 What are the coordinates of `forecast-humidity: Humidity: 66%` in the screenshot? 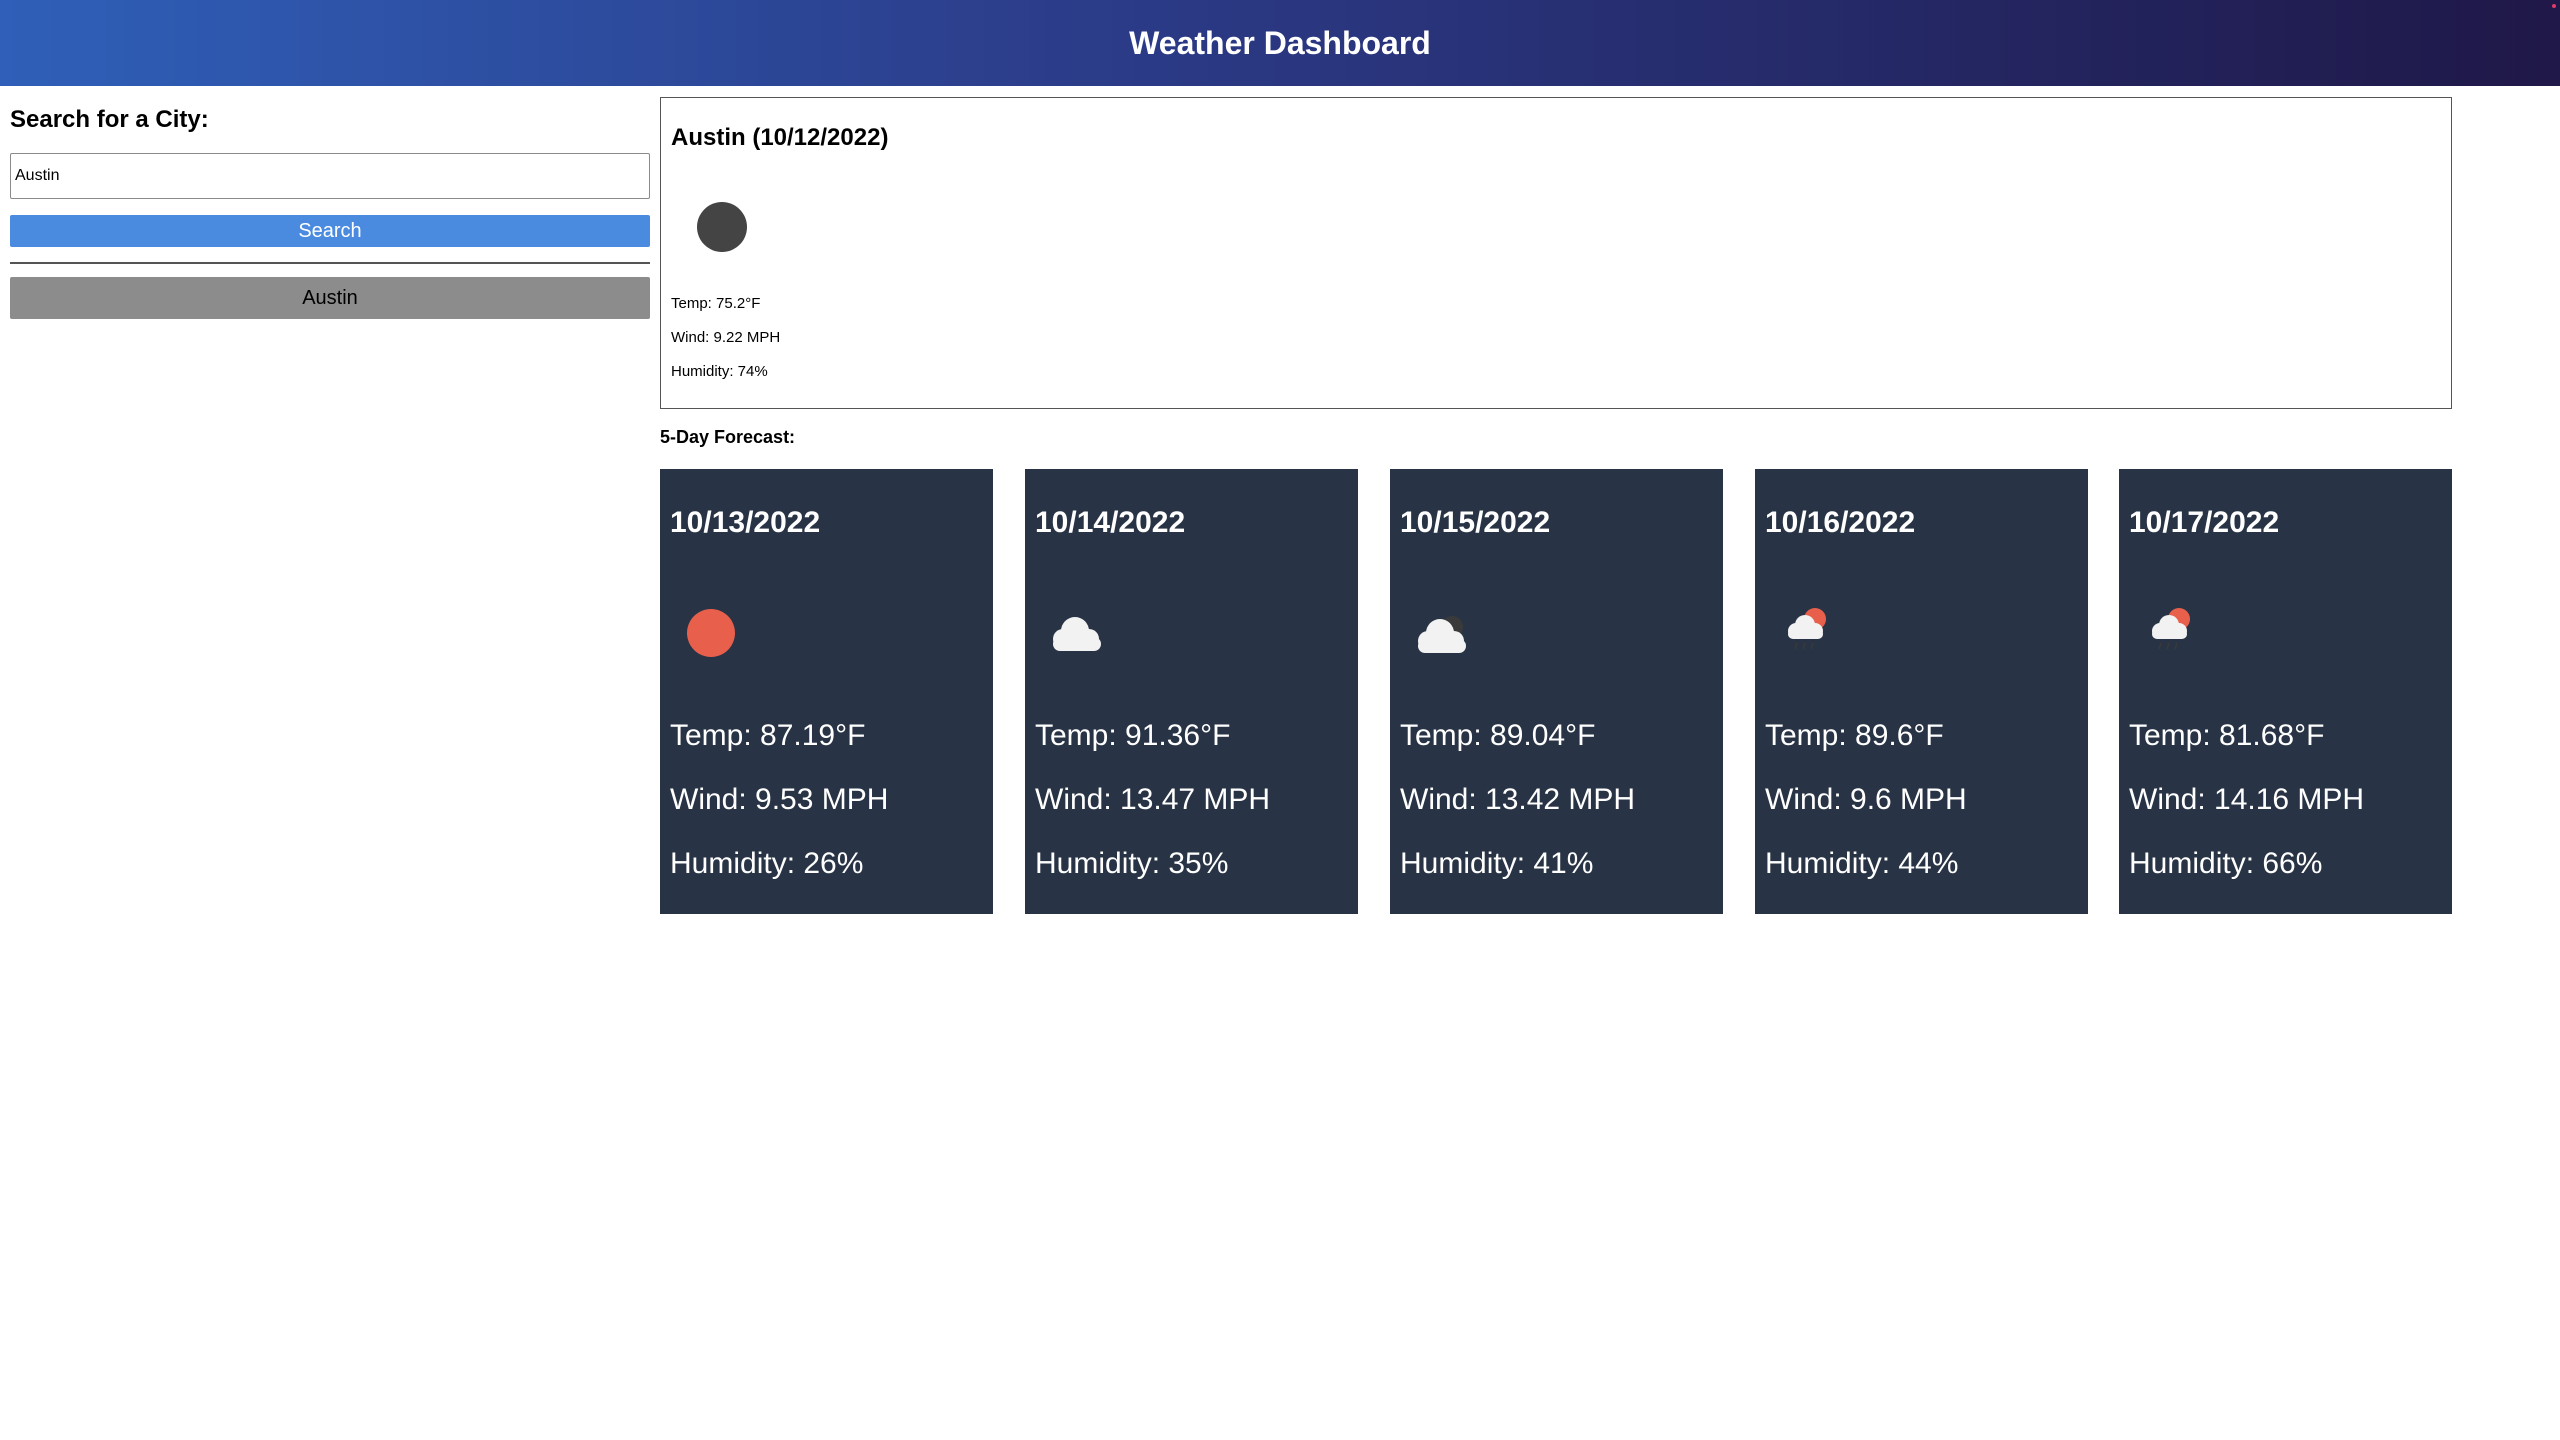 It's located at (2226, 863).